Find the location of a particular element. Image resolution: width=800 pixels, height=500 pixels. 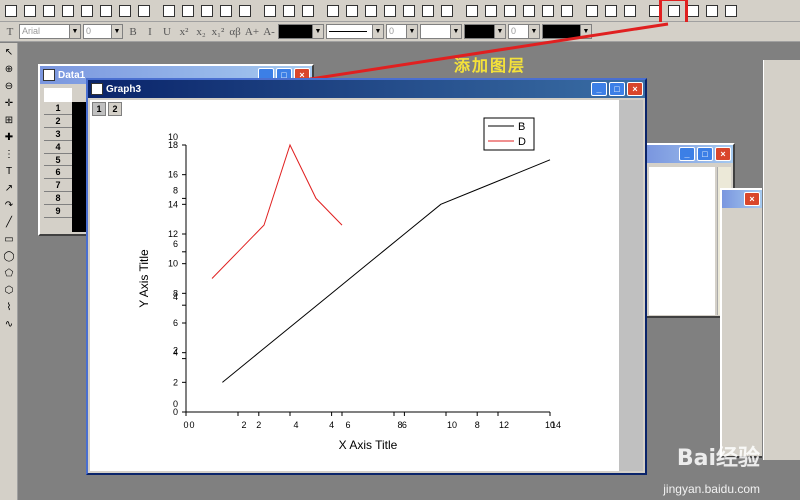

layer1-x-tick-label: 2 is located at coordinates (258, 425).